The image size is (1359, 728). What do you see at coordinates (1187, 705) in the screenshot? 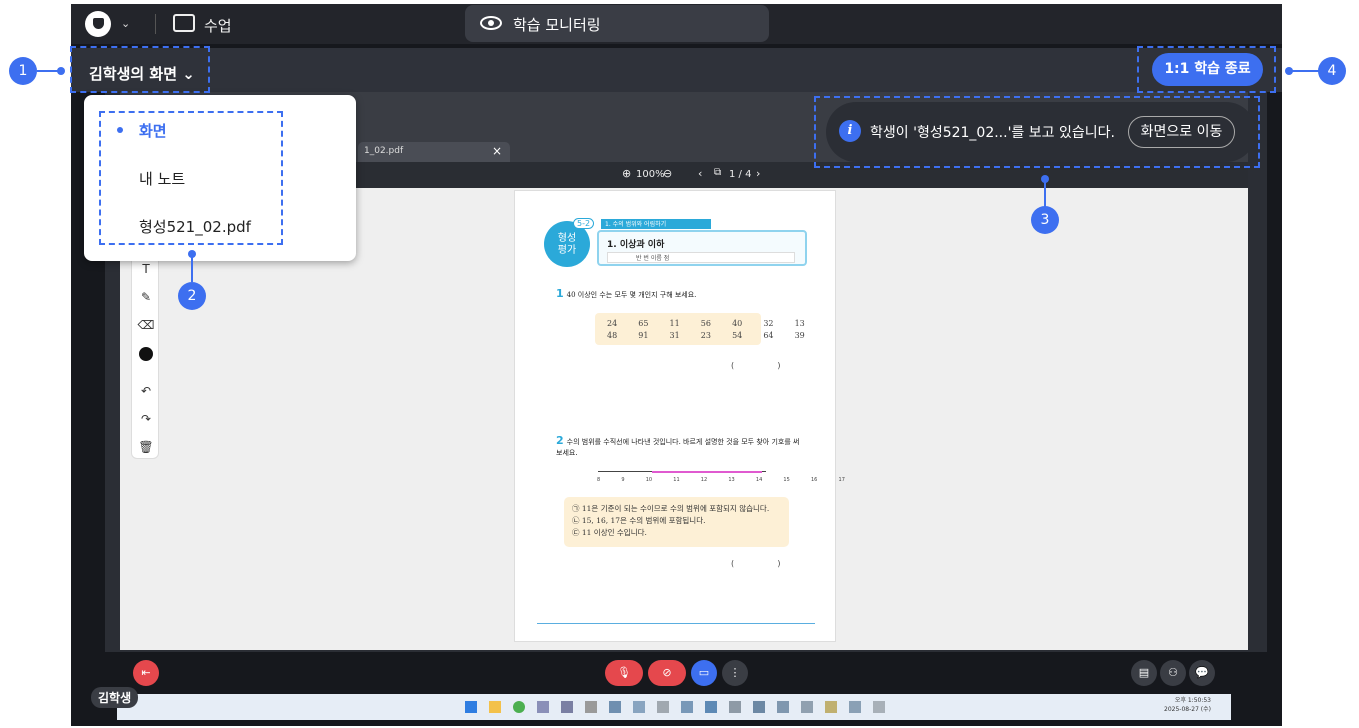
I see `system-clock: 오후 1:50:53 2025-08-27 (수)` at bounding box center [1187, 705].